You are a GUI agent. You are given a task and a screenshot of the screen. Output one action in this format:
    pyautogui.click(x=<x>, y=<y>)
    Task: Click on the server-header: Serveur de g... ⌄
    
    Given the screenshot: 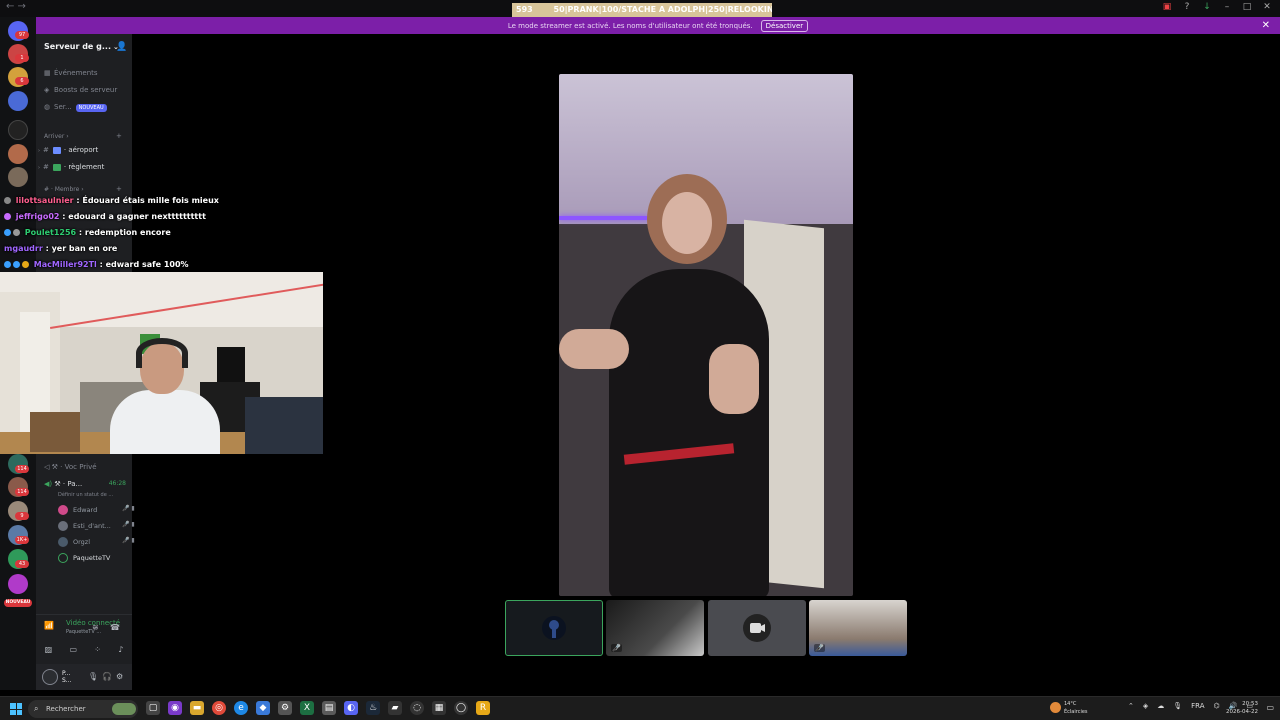 What is the action you would take?
    pyautogui.click(x=81, y=46)
    